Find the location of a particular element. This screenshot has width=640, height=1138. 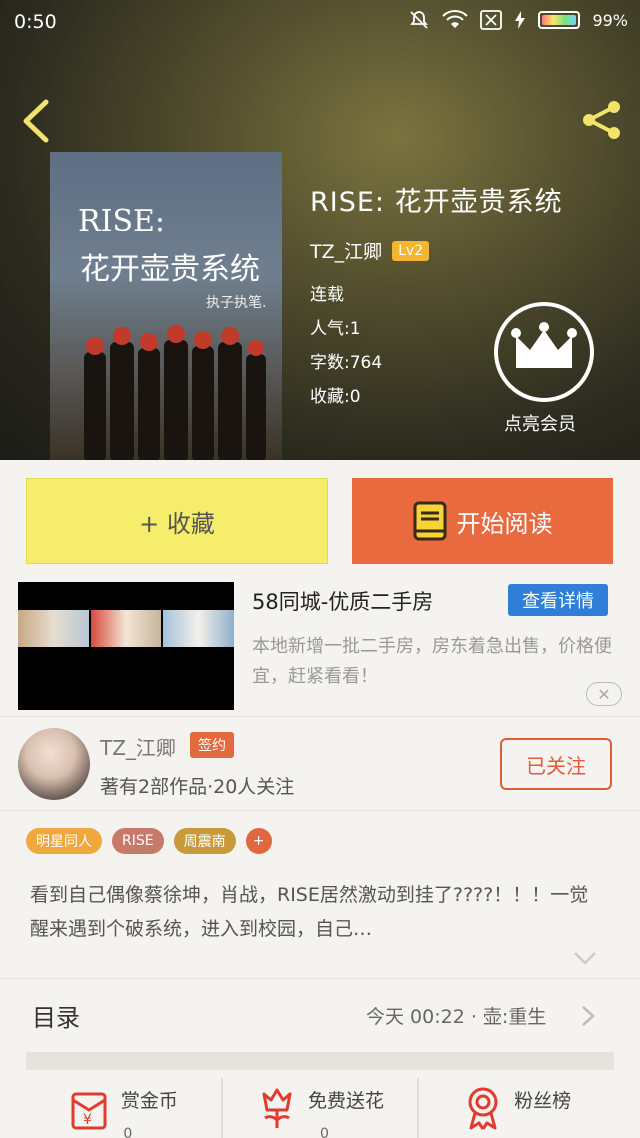

ad-close-button: ✕ is located at coordinates (604, 694).